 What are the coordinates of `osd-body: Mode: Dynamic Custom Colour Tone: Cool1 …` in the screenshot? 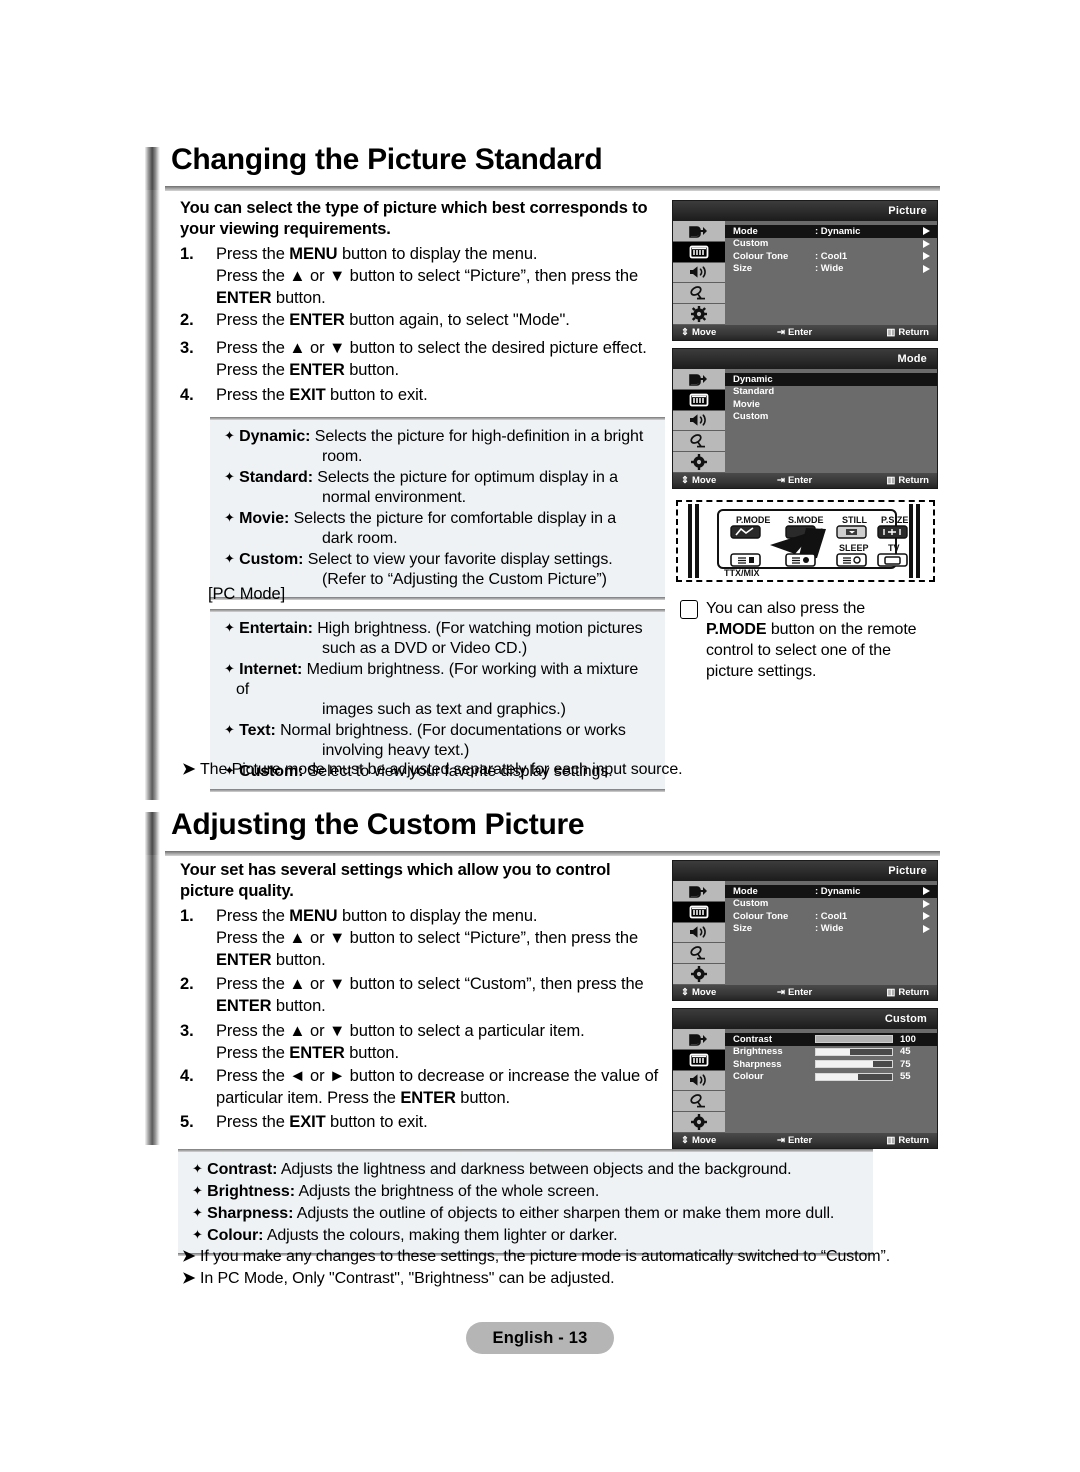 It's located at (805, 933).